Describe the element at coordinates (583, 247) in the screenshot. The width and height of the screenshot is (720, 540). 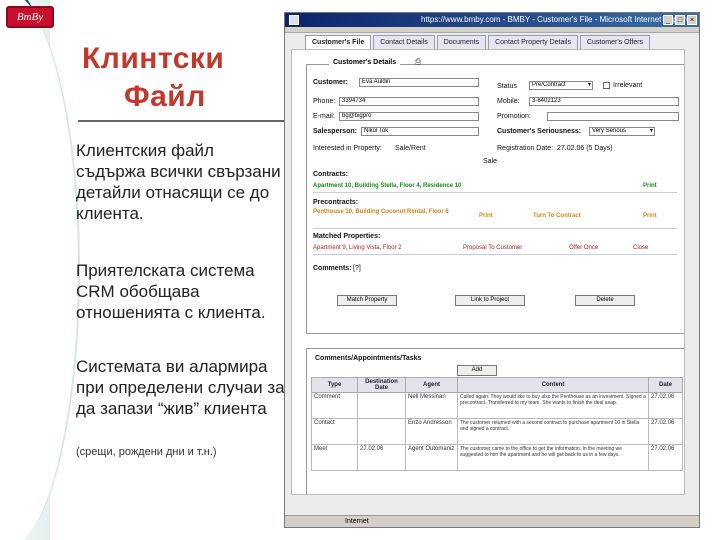
I see `matched-offer-link: Offer Once` at that location.